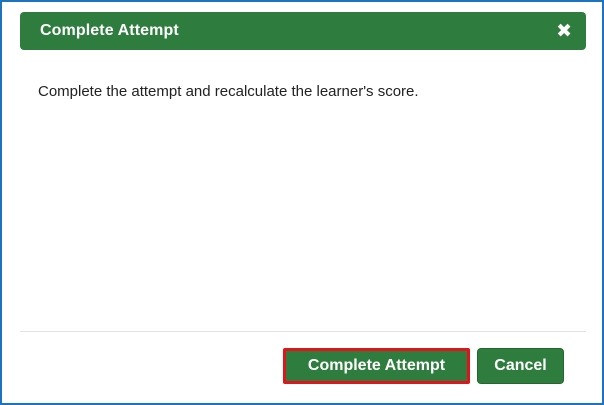 Image resolution: width=604 pixels, height=405 pixels. Describe the element at coordinates (303, 331) in the screenshot. I see `footer-divider` at that location.